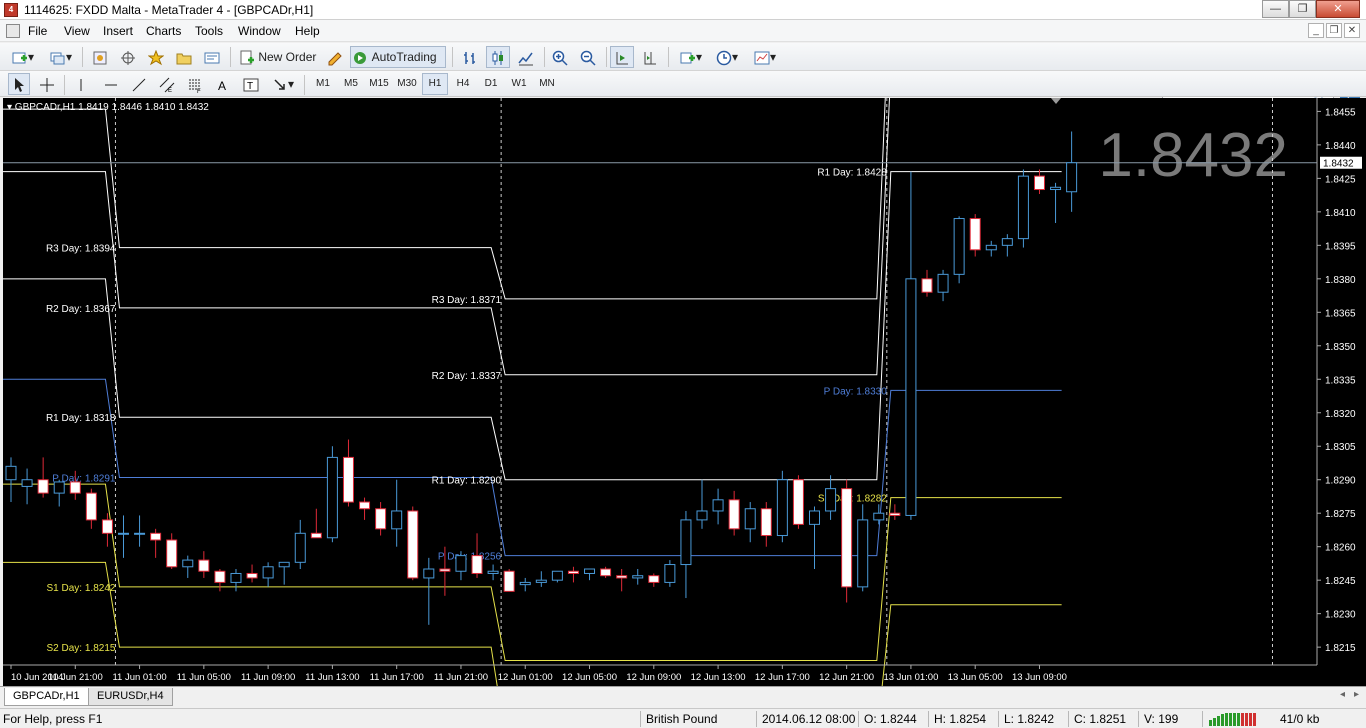 This screenshot has width=1366, height=728. Describe the element at coordinates (727, 57) in the screenshot. I see `periods-button: ▾` at that location.